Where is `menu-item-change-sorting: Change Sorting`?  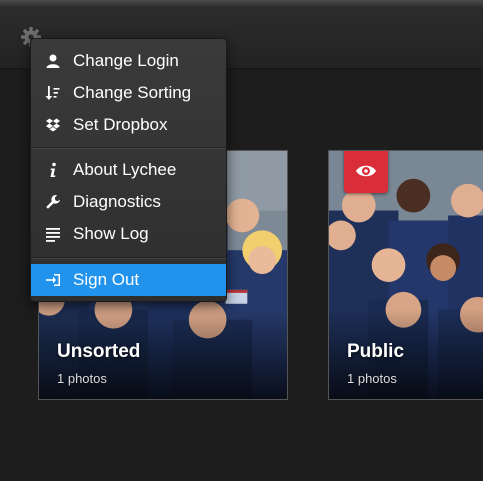 menu-item-change-sorting: Change Sorting is located at coordinates (128, 93).